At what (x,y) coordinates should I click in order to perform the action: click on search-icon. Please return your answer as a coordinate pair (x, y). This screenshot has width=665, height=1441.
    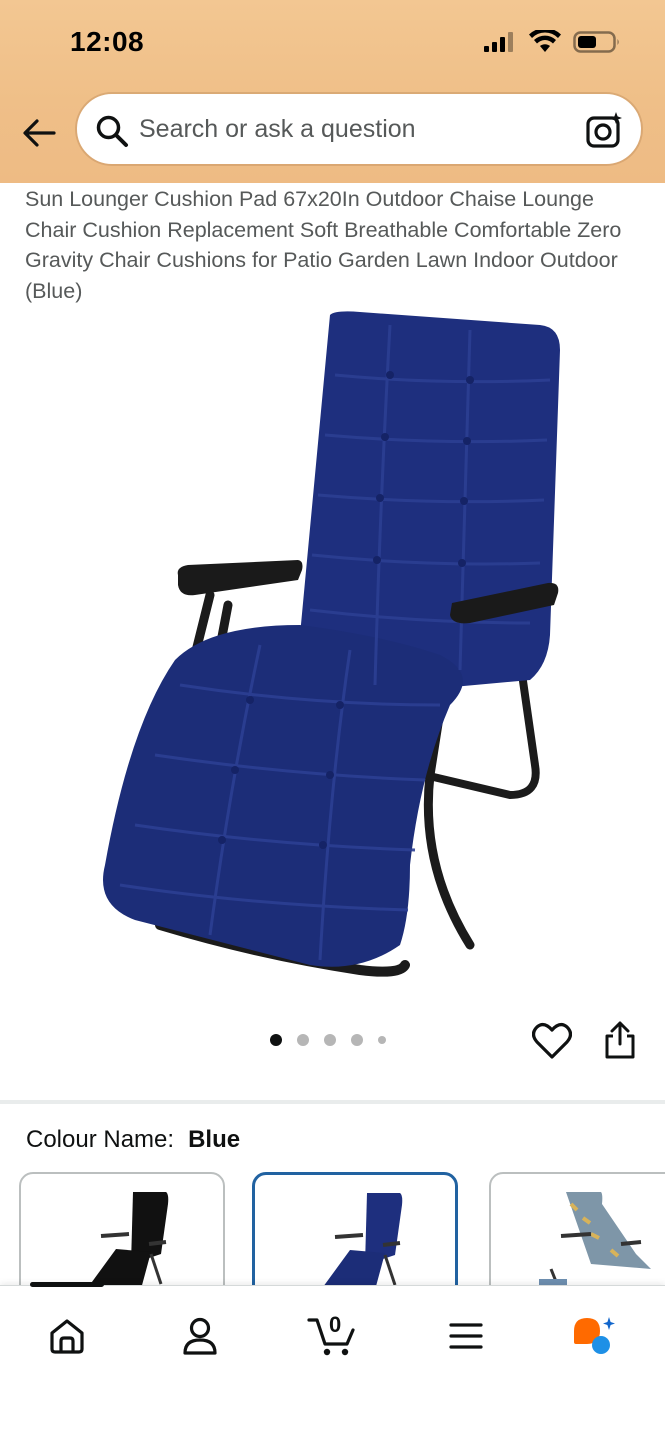
    Looking at the image, I should click on (112, 131).